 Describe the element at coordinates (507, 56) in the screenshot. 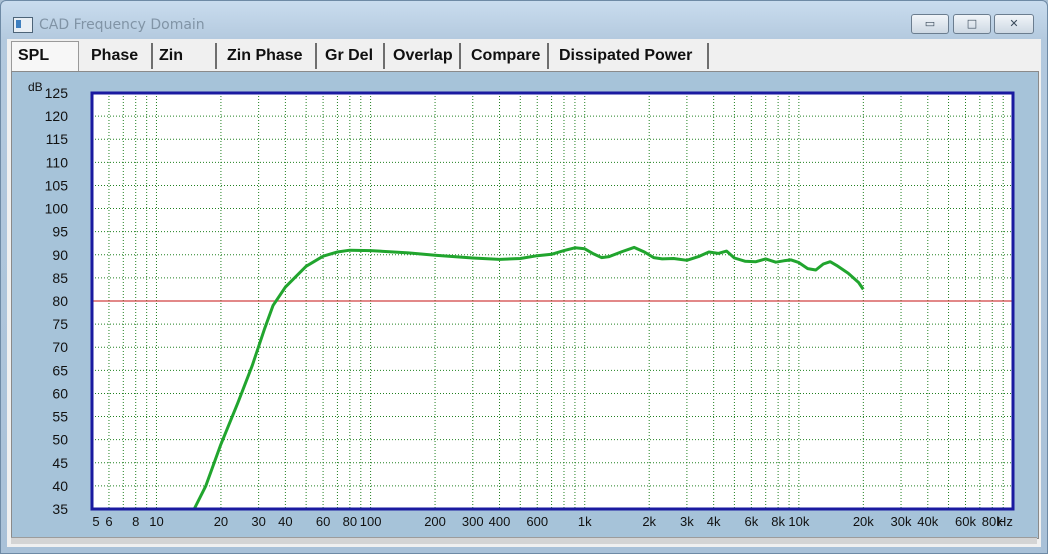

I see `tab-compare: Compare` at that location.